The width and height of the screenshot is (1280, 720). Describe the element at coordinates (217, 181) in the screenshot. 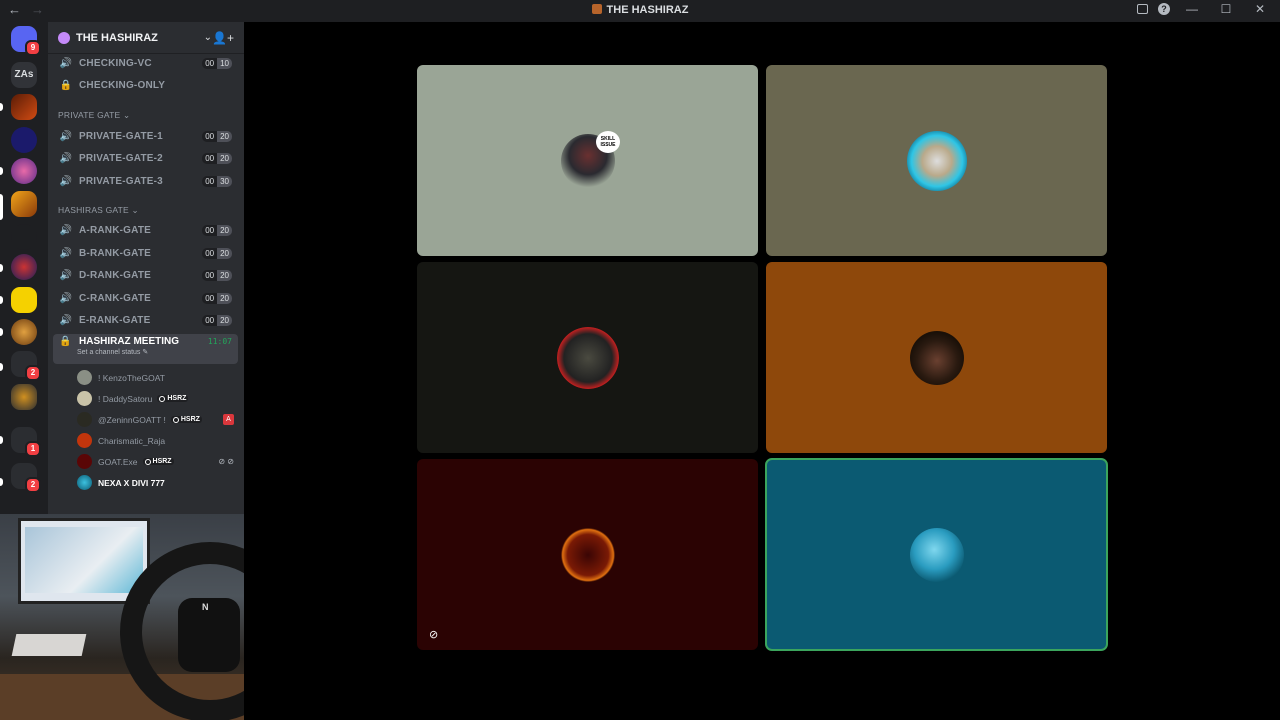

I see `user-limit-badge: 00 30` at that location.